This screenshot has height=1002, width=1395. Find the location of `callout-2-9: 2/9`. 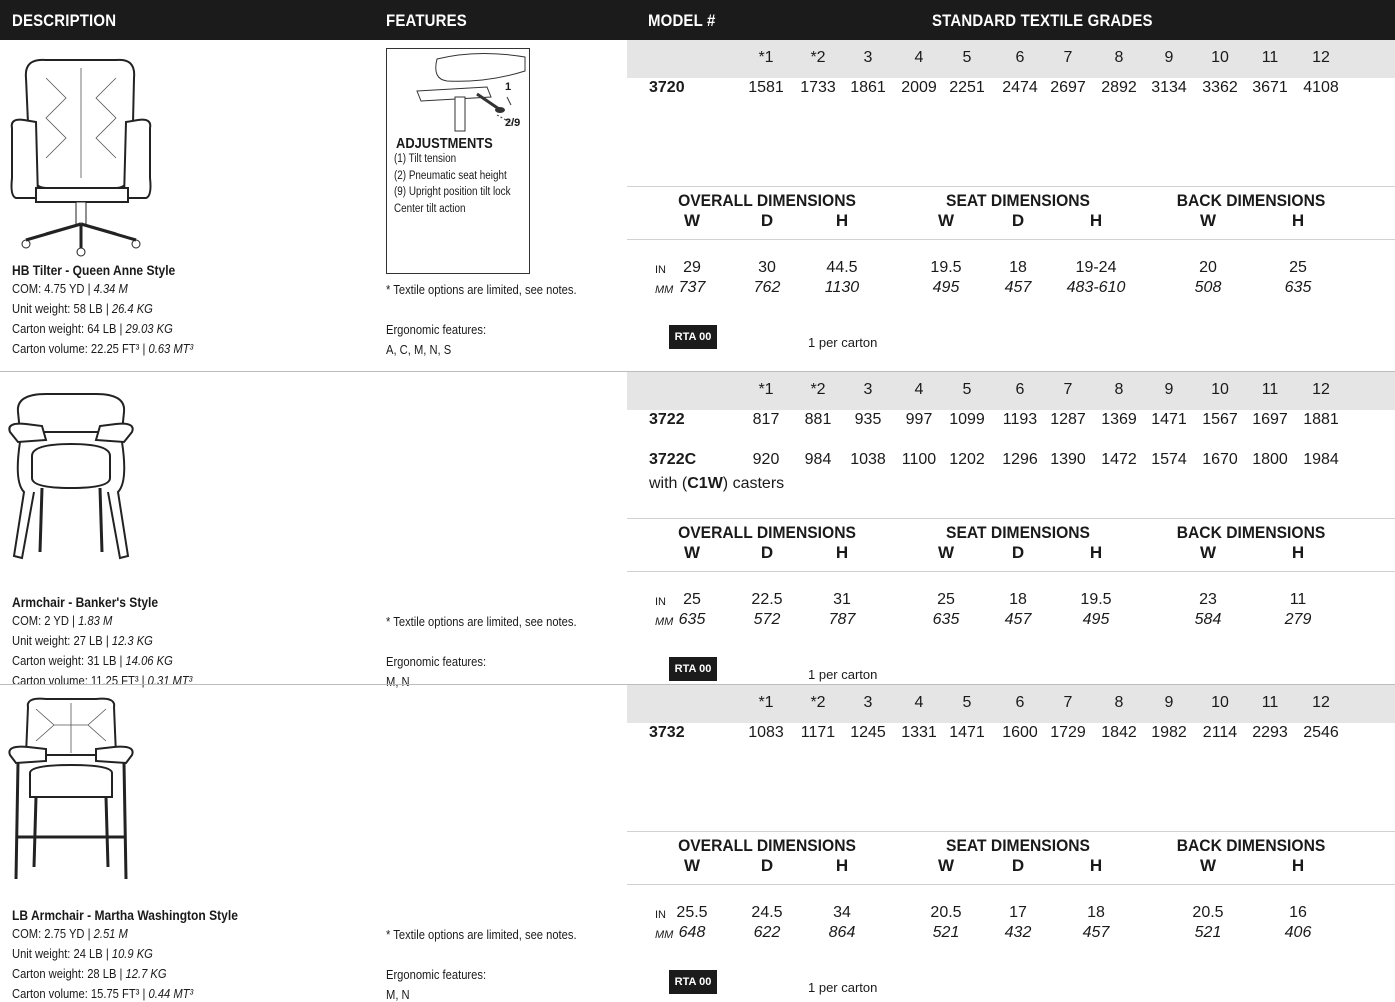

callout-2-9: 2/9 is located at coordinates (513, 123).